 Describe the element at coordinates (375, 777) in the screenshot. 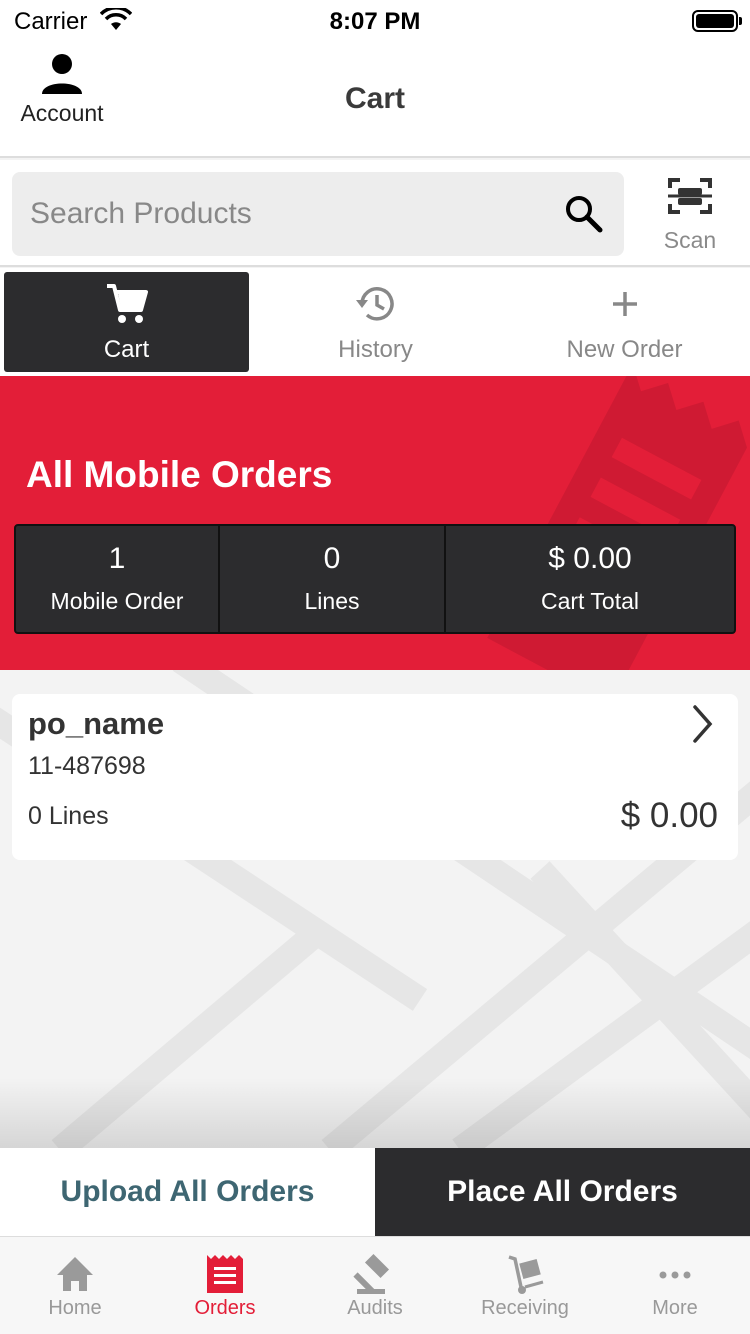

I see `order-card: po_name 11-487698 0 Lines $ 0.00` at that location.